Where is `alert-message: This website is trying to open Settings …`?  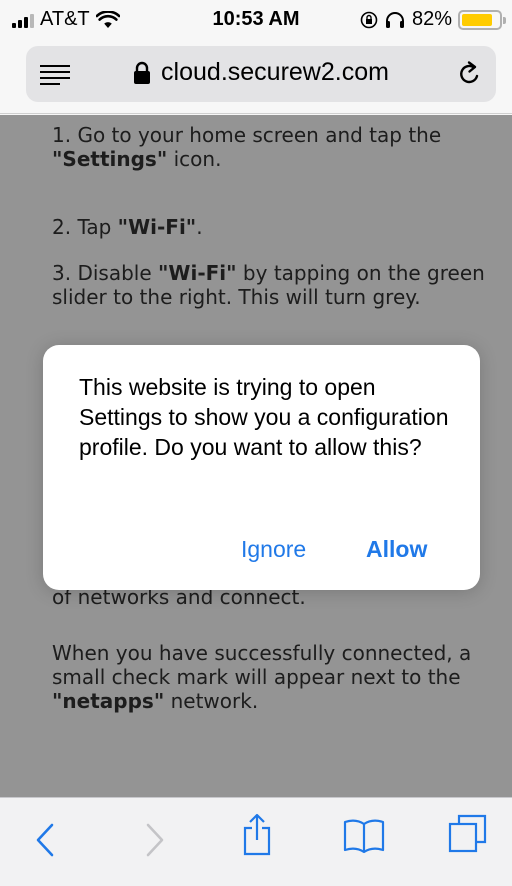
alert-message: This website is trying to open Settings … is located at coordinates (264, 417).